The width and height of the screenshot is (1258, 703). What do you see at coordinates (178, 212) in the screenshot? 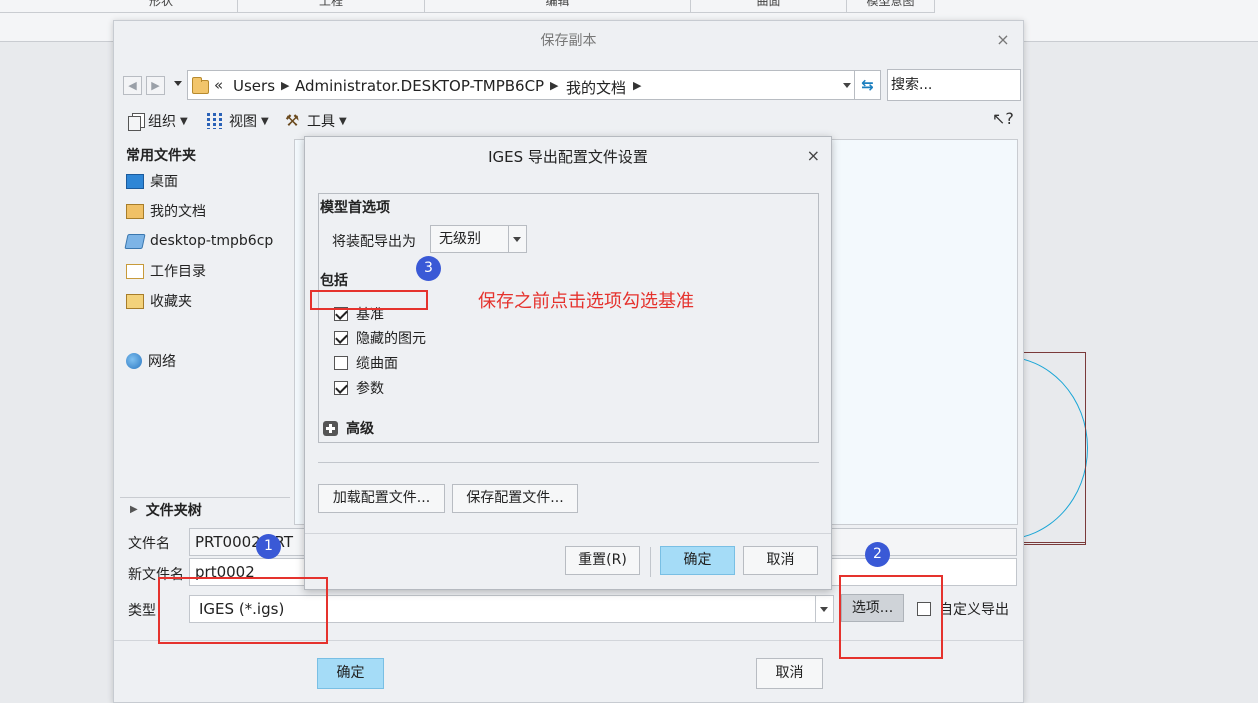
I see `folder-item-label: 我的文档` at bounding box center [178, 212].